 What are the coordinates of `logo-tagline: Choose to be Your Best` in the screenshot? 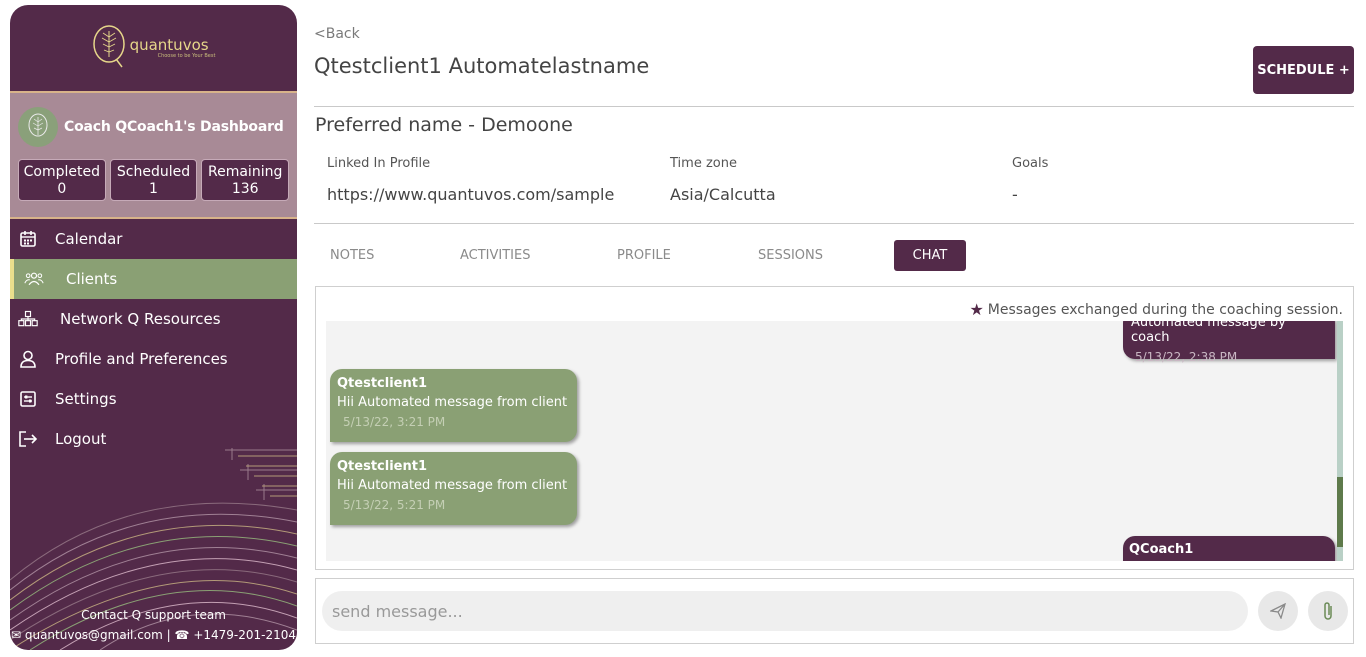 It's located at (186, 56).